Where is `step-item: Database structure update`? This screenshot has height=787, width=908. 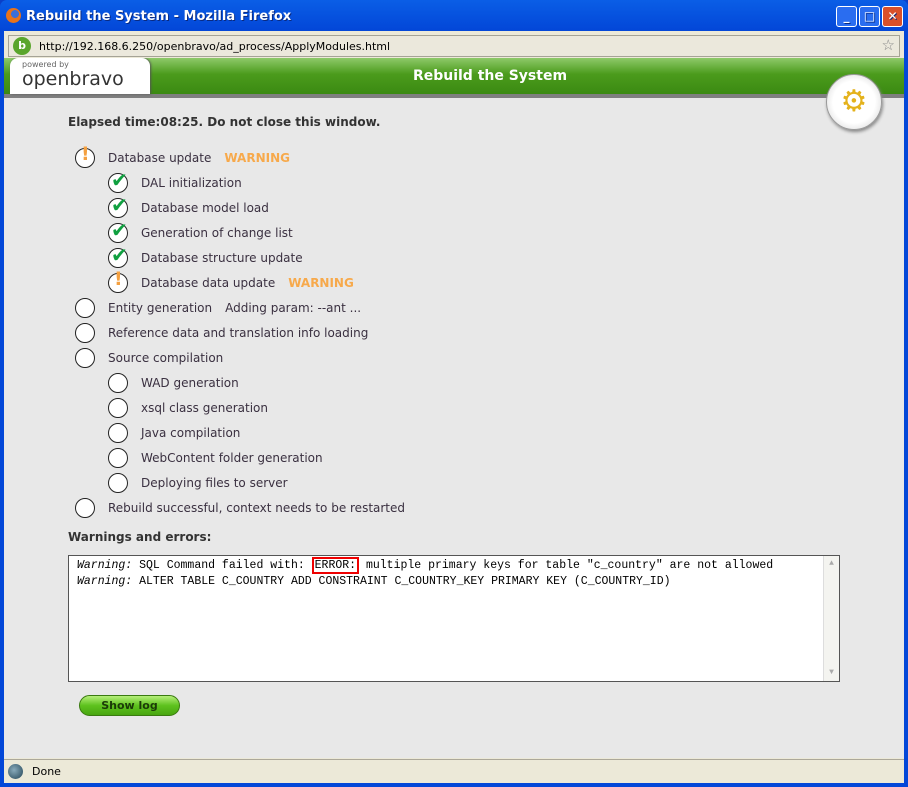 step-item: Database structure update is located at coordinates (205, 256).